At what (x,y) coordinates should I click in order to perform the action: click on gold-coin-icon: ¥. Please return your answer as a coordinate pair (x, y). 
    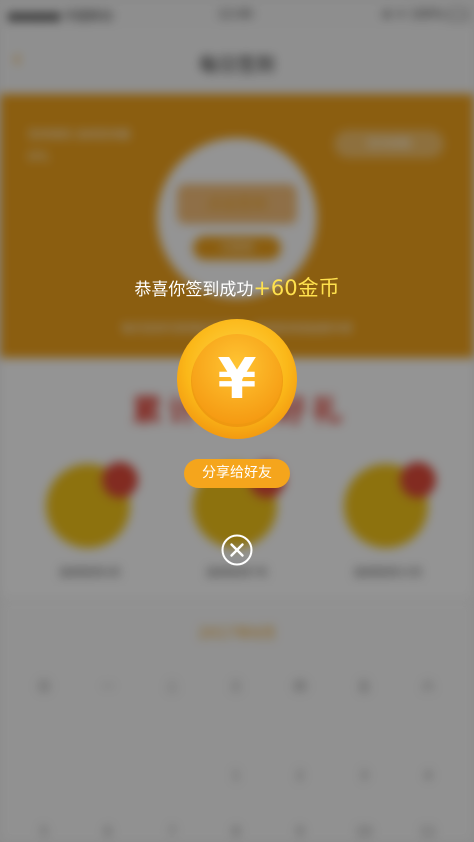
    Looking at the image, I should click on (237, 379).